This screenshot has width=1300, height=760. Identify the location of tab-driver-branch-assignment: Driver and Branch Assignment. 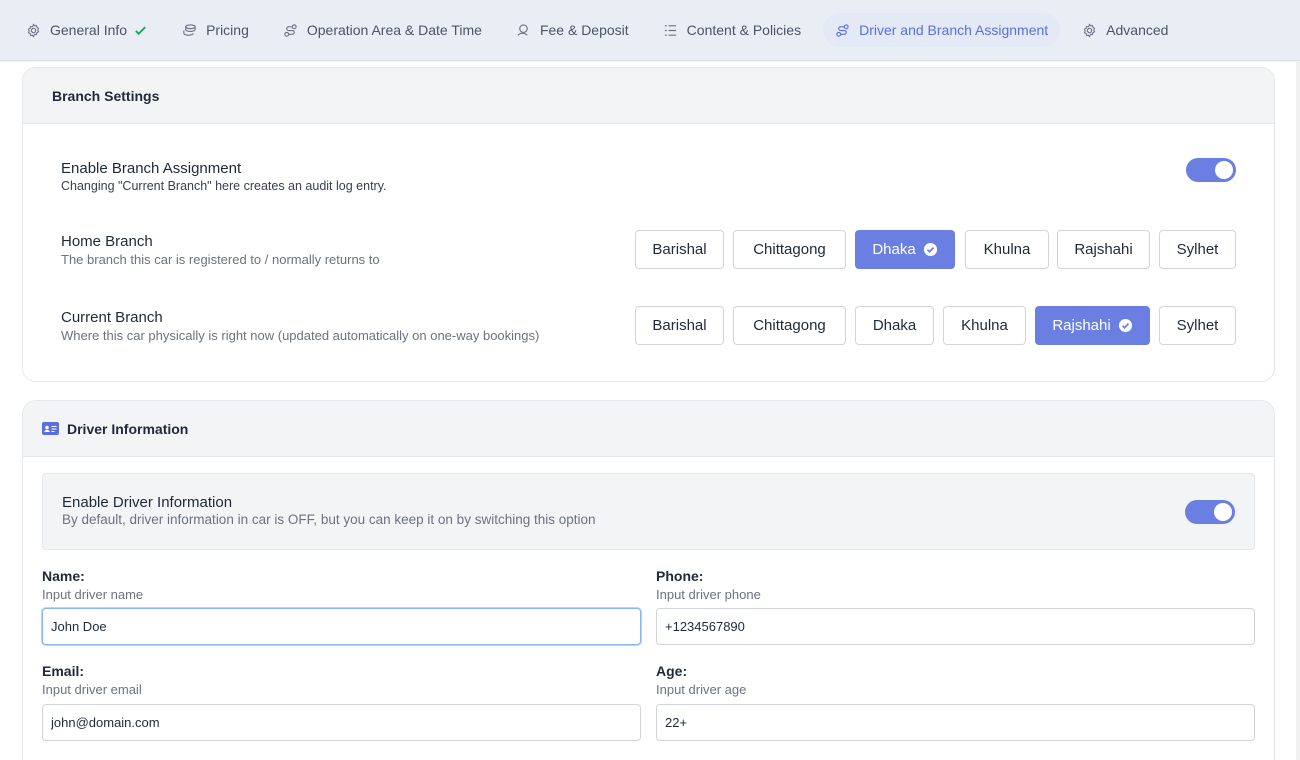
(942, 30).